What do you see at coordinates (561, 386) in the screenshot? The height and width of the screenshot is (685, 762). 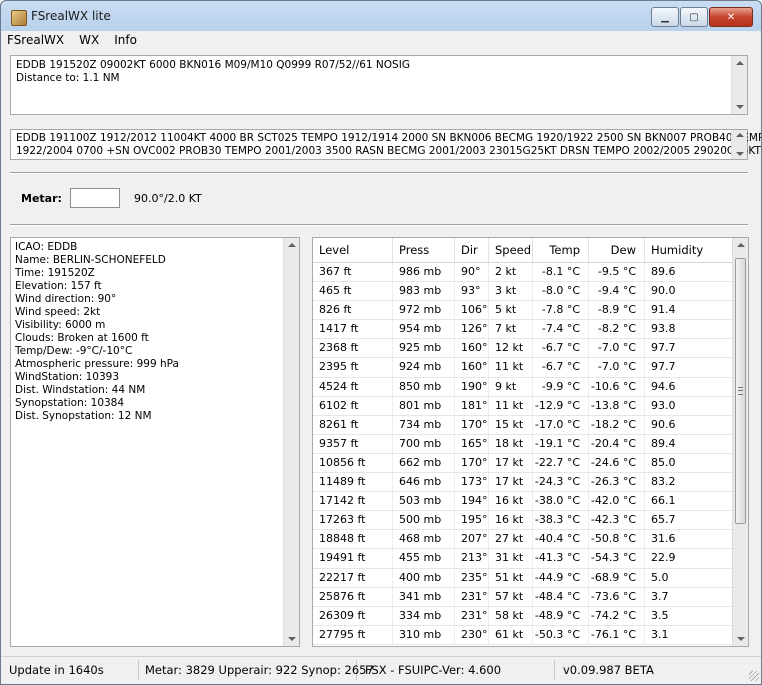 I see `cell-temp: -9.9 °C` at bounding box center [561, 386].